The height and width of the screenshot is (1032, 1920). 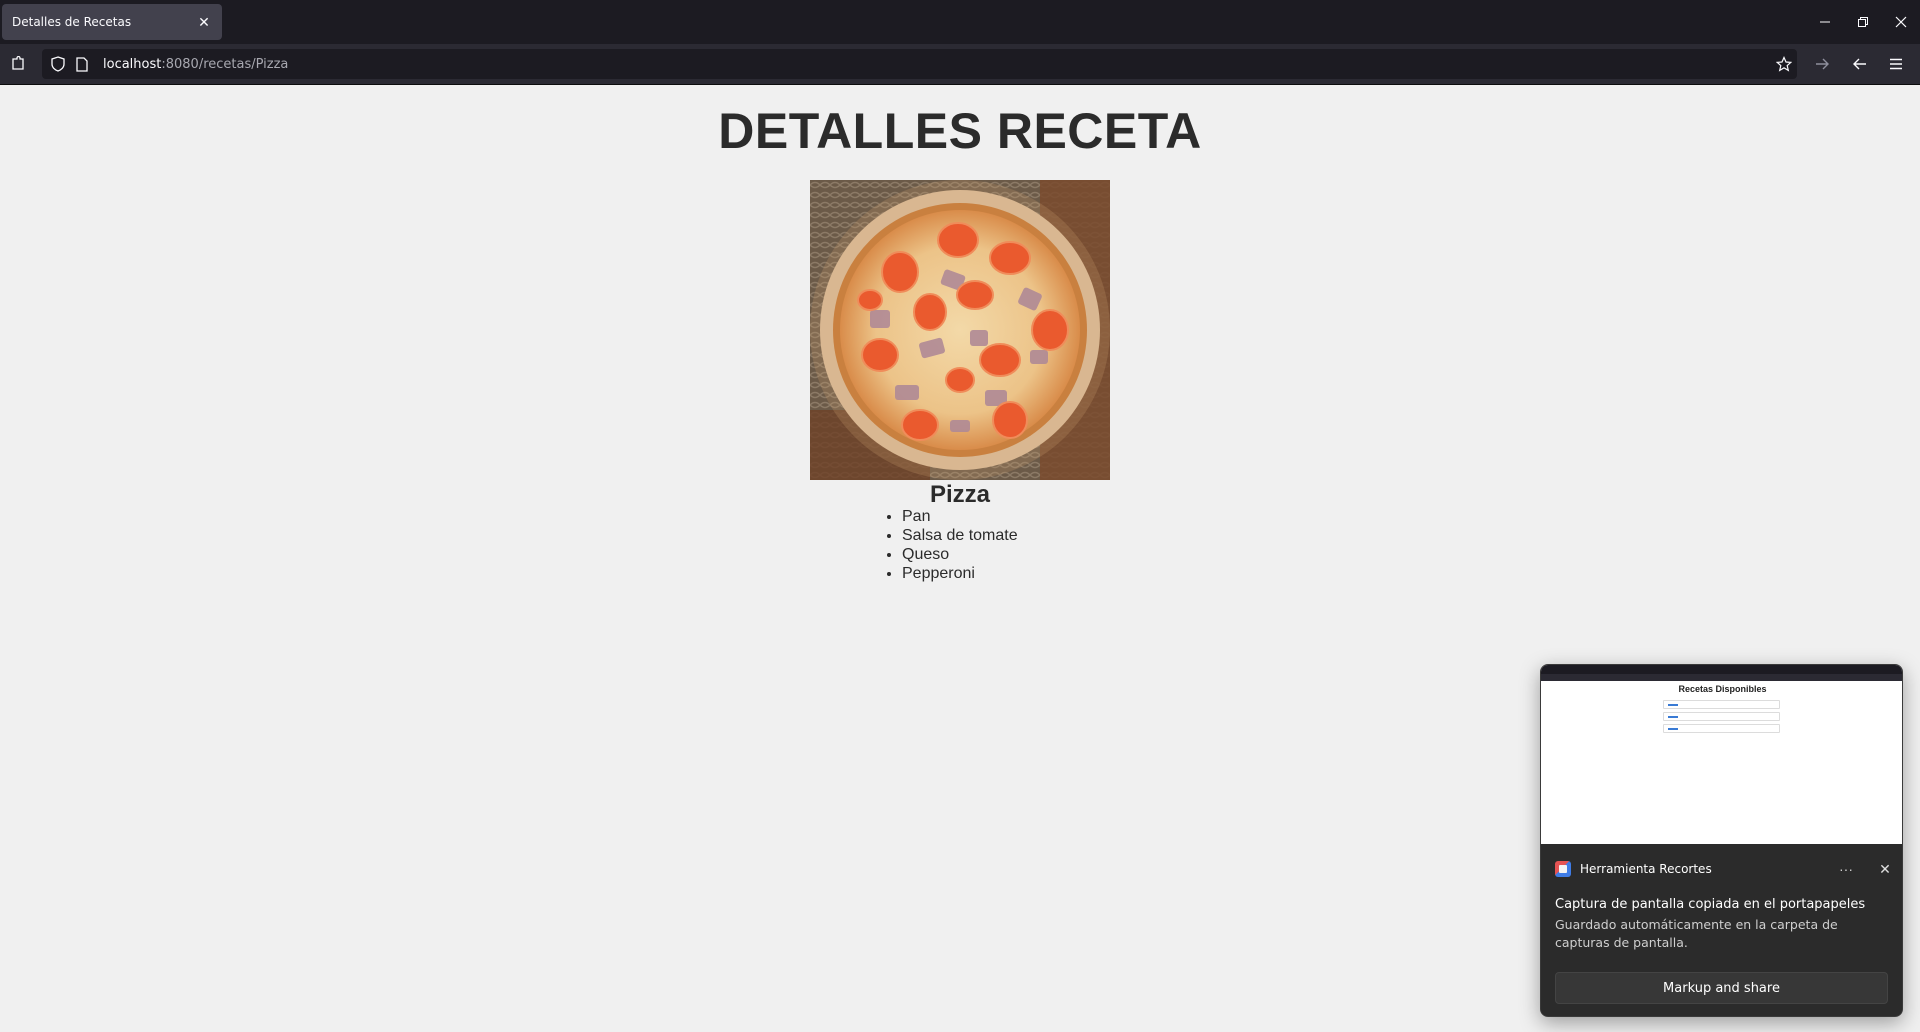 I want to click on window-close-icon, so click(x=1901, y=22).